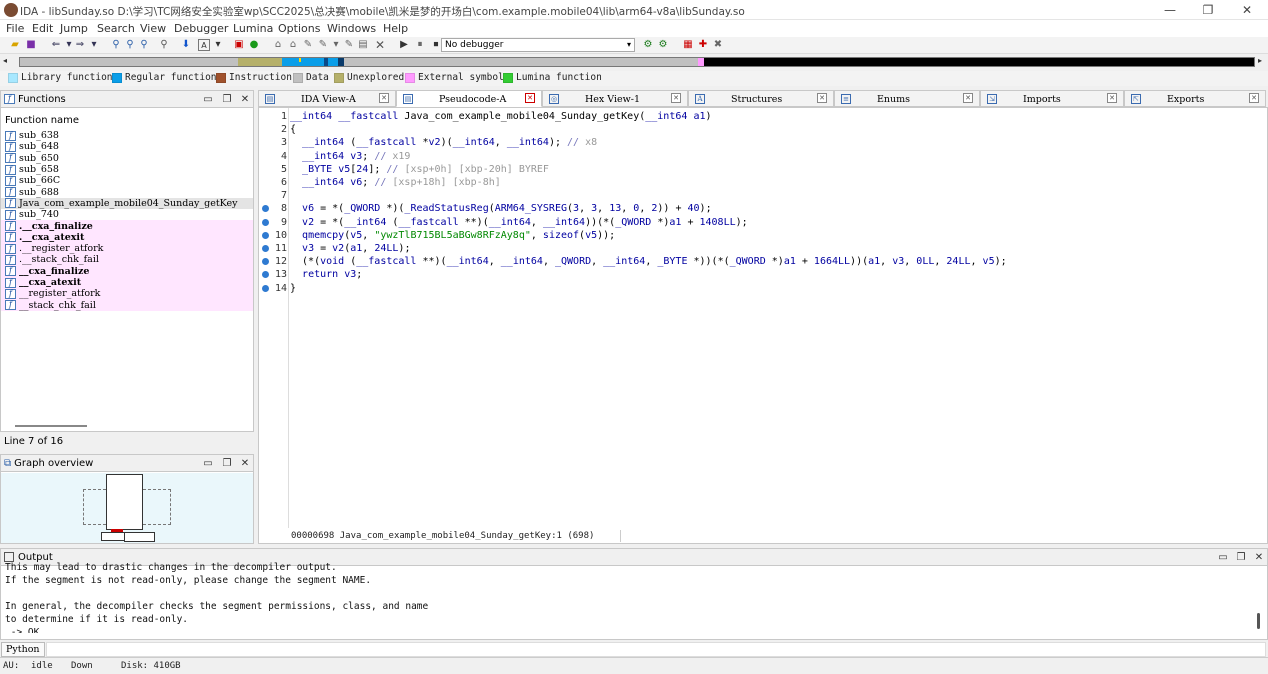 The image size is (1268, 674). Describe the element at coordinates (327, 98) in the screenshot. I see `tab-ida-view-a: ▤ IDA View-A ✕` at that location.